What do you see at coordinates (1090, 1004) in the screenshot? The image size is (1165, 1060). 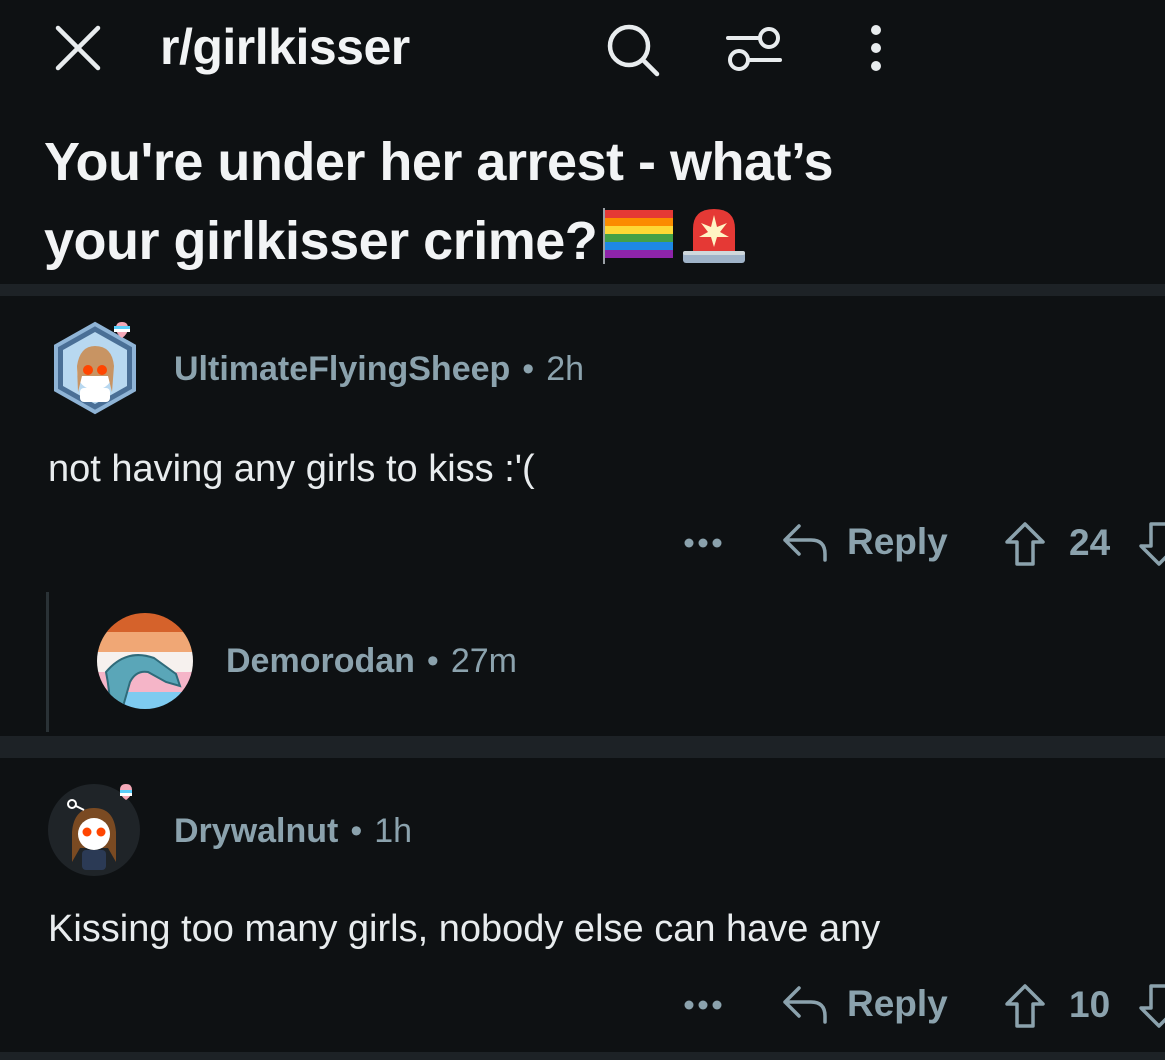 I see `vote-score: 10` at bounding box center [1090, 1004].